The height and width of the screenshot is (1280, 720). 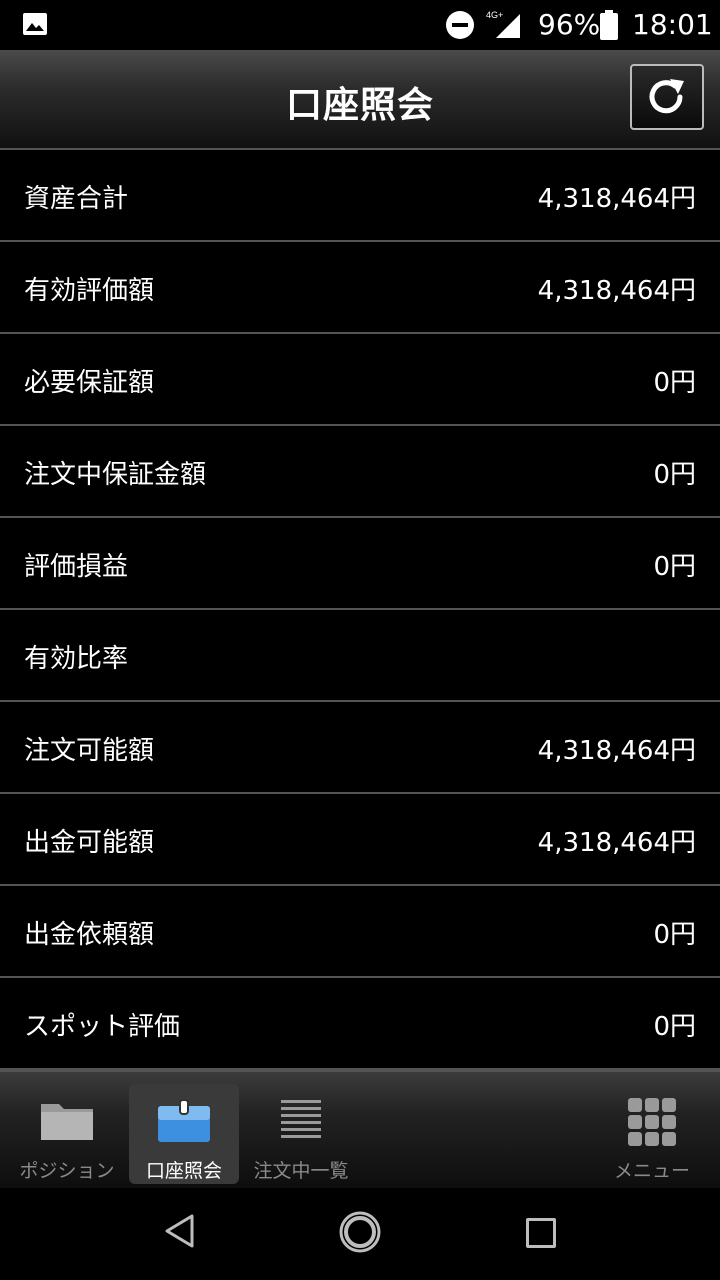 What do you see at coordinates (672, 24) in the screenshot?
I see `clock: 18:01` at bounding box center [672, 24].